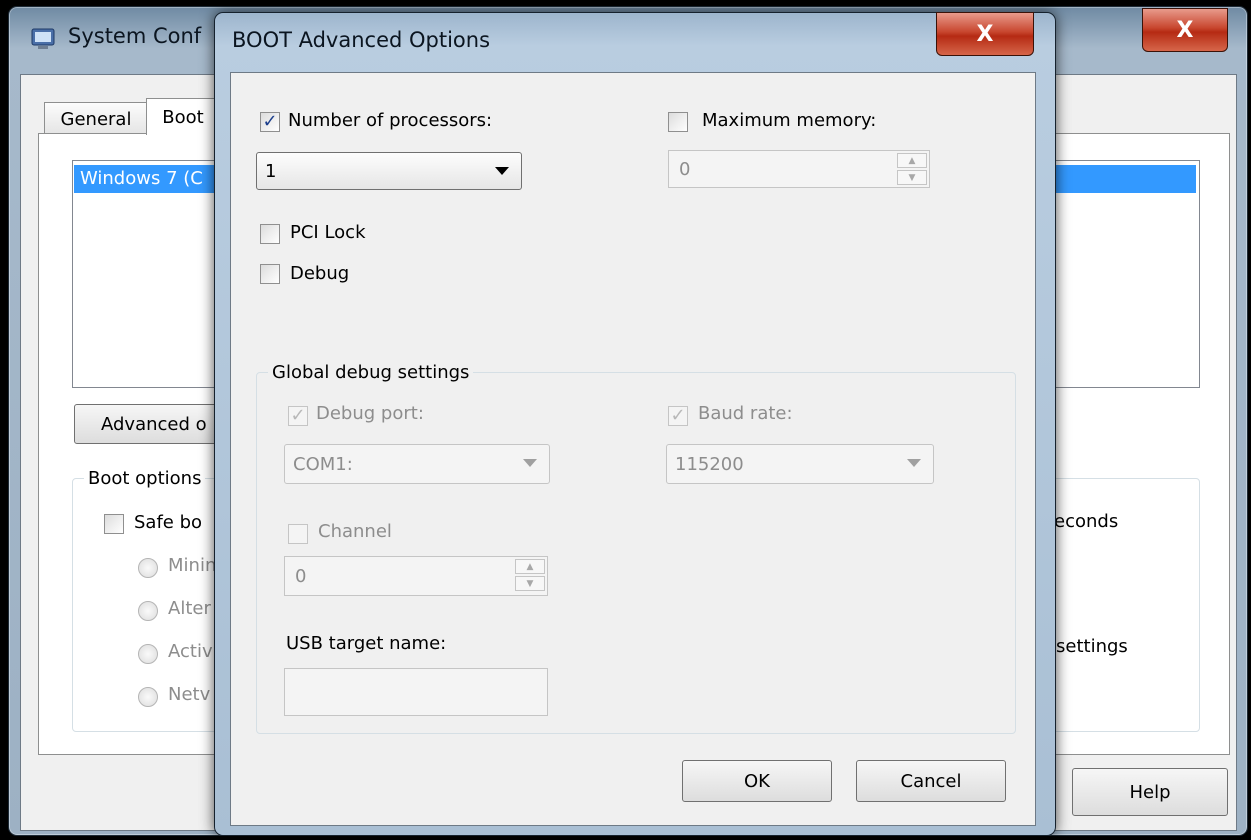  What do you see at coordinates (148, 611) in the screenshot?
I see `radio-alternate-shell` at bounding box center [148, 611].